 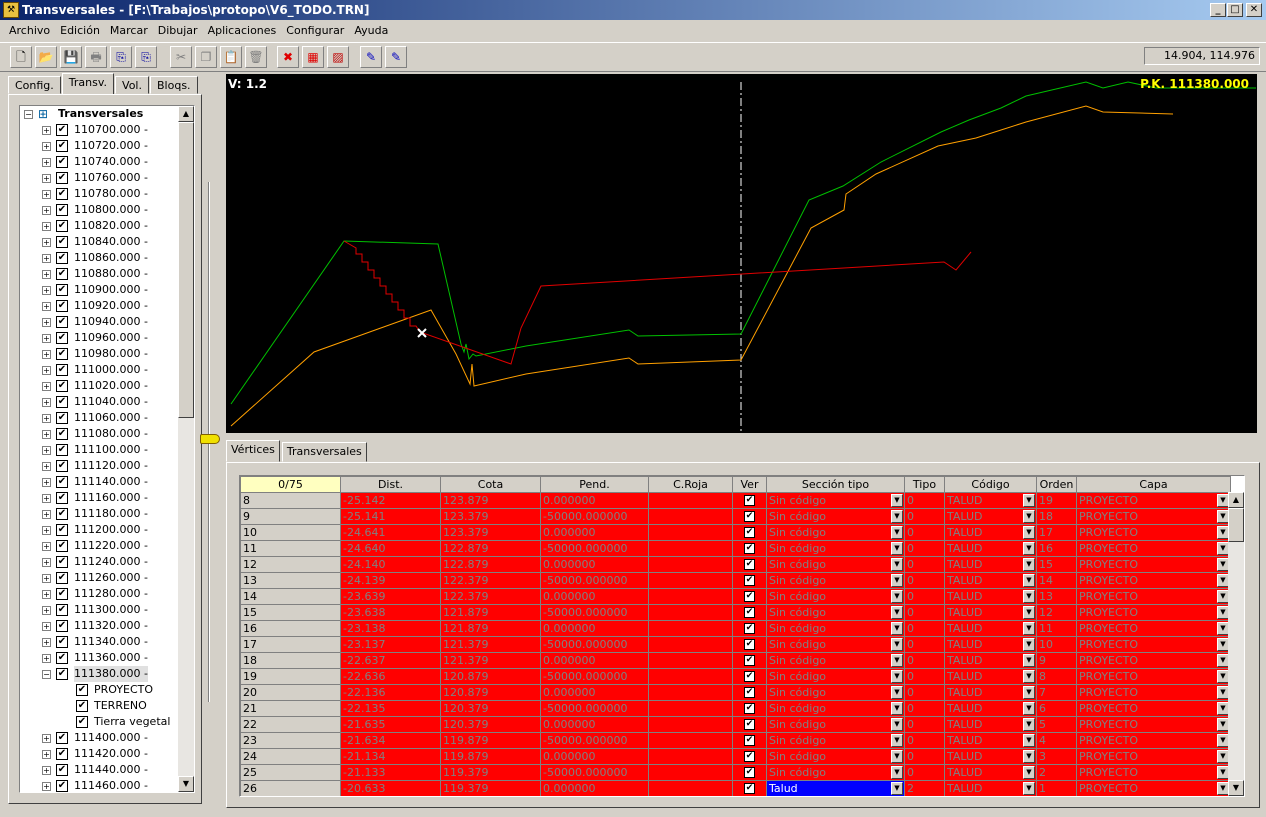 I want to click on row-number: 9, so click(x=290, y=516).